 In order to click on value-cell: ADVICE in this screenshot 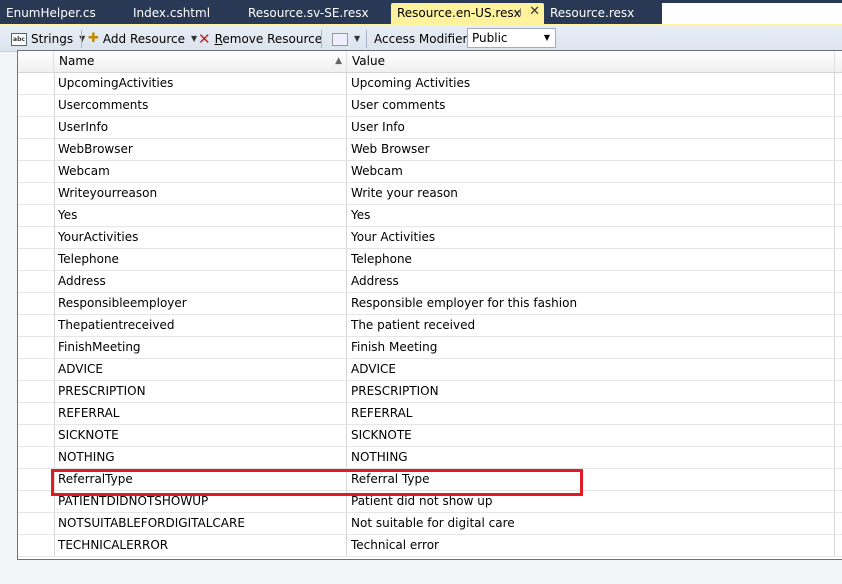, I will do `click(591, 369)`.